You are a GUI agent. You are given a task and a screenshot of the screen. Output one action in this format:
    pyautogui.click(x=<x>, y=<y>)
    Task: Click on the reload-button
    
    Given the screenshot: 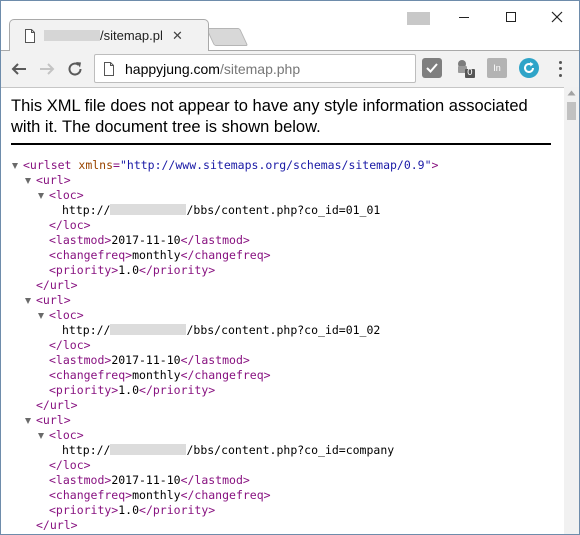 What is the action you would take?
    pyautogui.click(x=75, y=69)
    